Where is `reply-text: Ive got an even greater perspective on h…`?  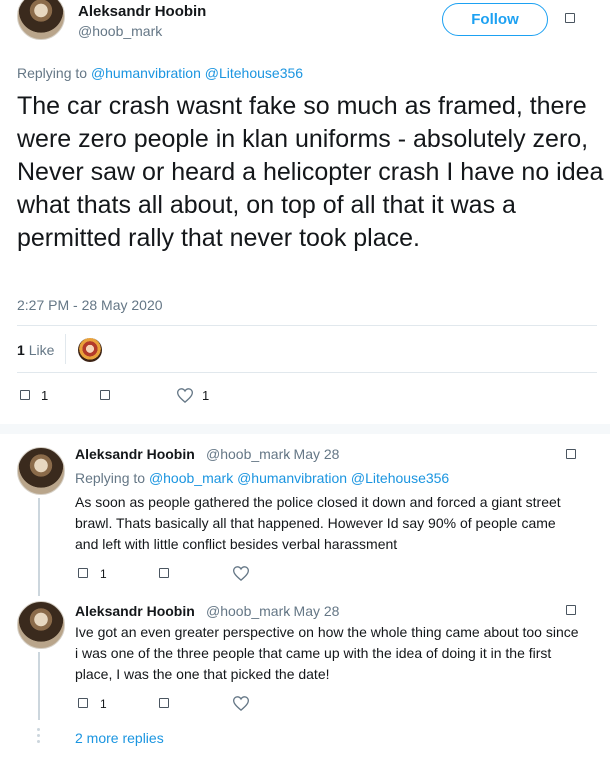 reply-text: Ive got an even greater perspective on h… is located at coordinates (327, 653).